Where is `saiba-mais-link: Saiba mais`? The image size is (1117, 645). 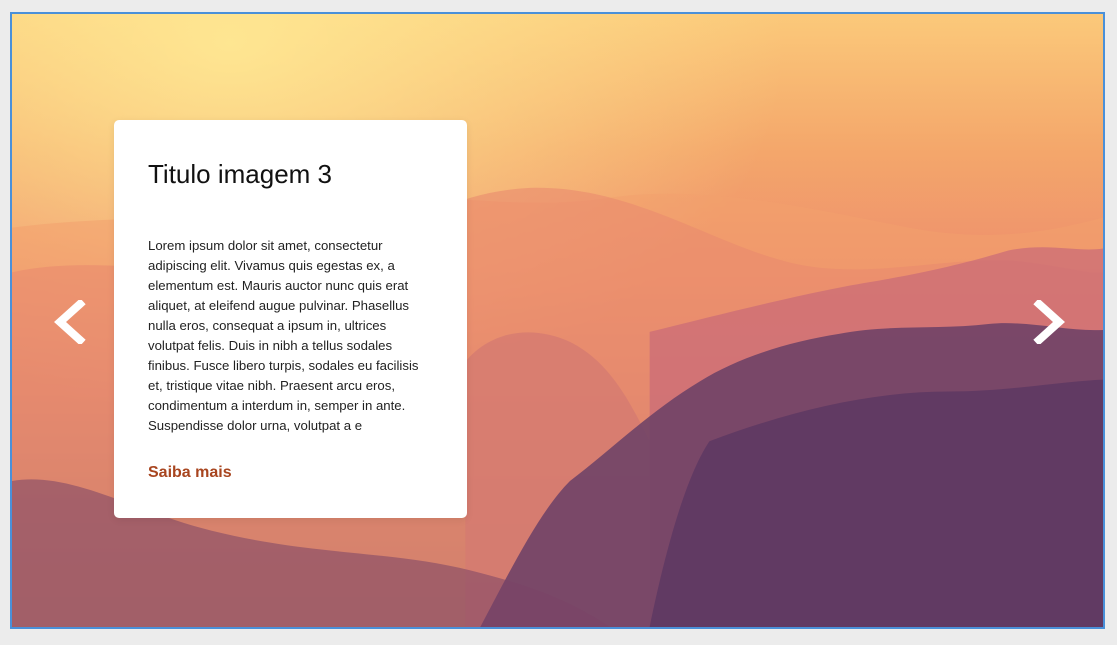 saiba-mais-link: Saiba mais is located at coordinates (190, 473).